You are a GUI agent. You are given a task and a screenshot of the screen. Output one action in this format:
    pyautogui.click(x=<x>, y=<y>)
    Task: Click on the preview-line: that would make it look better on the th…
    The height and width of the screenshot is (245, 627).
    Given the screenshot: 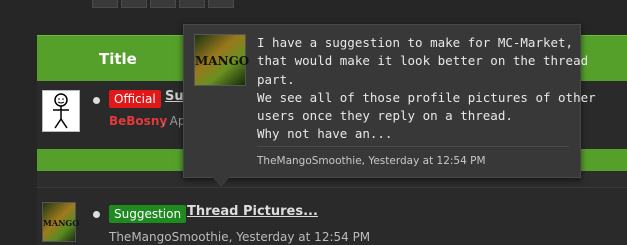 What is the action you would take?
    pyautogui.click(x=423, y=61)
    